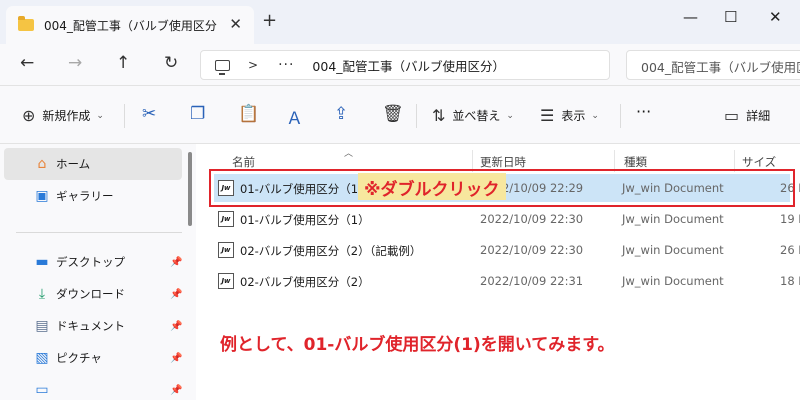 Image resolution: width=800 pixels, height=400 pixels. What do you see at coordinates (349, 154) in the screenshot?
I see `sort-ascending-icon: ︿` at bounding box center [349, 154].